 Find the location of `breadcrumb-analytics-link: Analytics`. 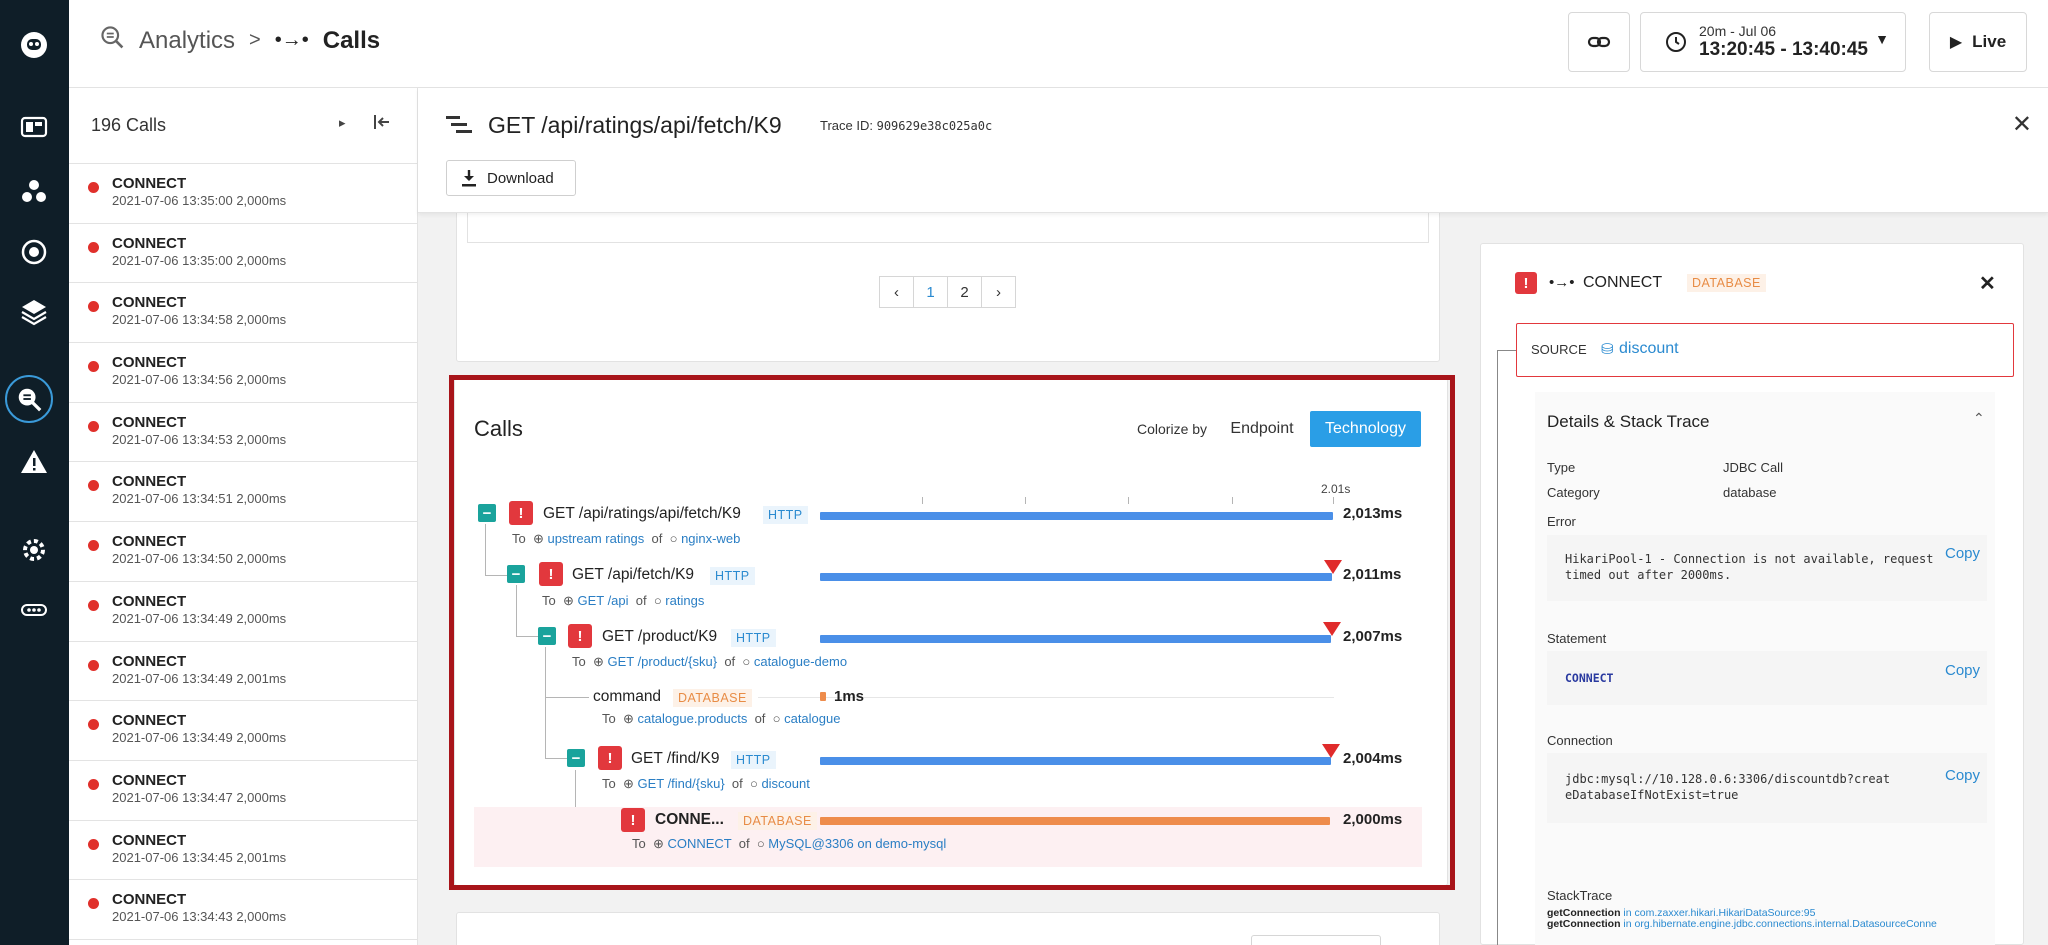

breadcrumb-analytics-link: Analytics is located at coordinates (187, 41).